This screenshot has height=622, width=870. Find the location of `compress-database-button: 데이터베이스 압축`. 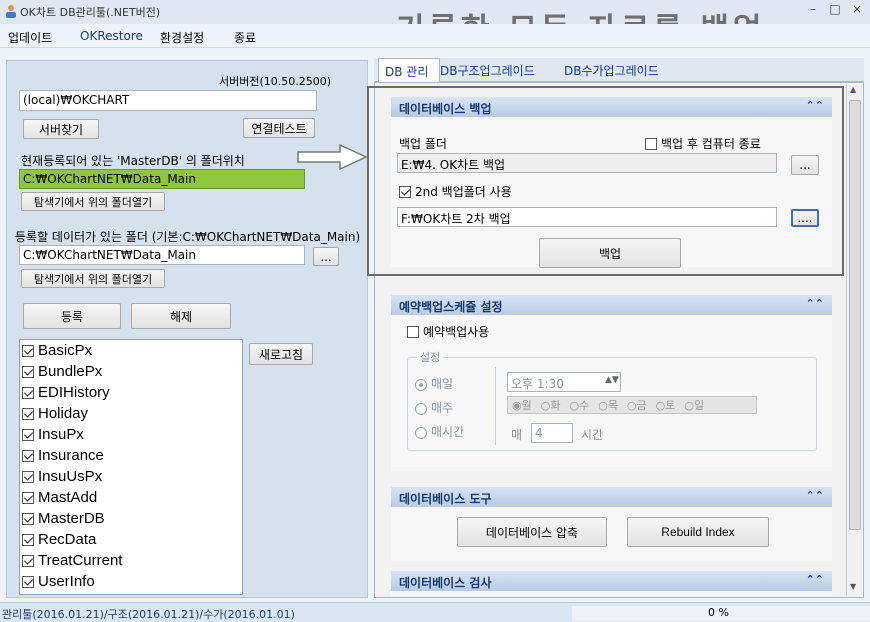

compress-database-button: 데이터베이스 압축 is located at coordinates (532, 532).